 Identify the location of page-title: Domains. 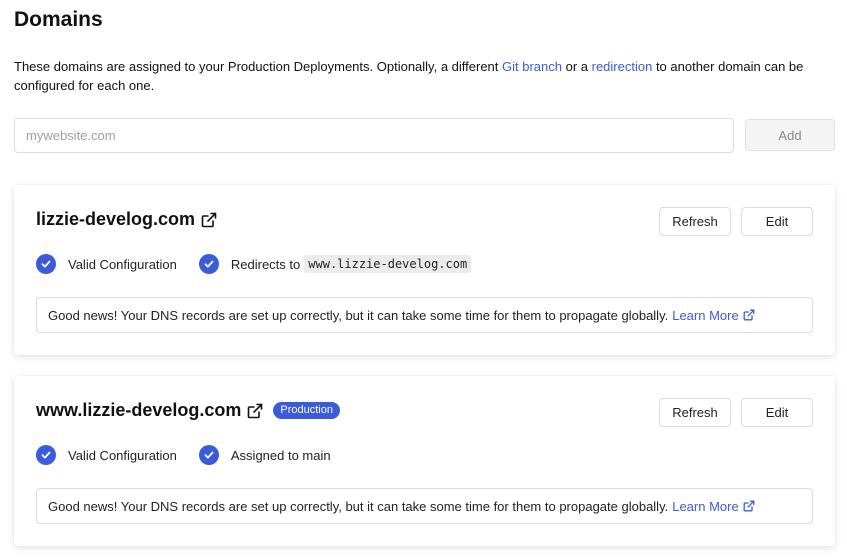
(58, 19).